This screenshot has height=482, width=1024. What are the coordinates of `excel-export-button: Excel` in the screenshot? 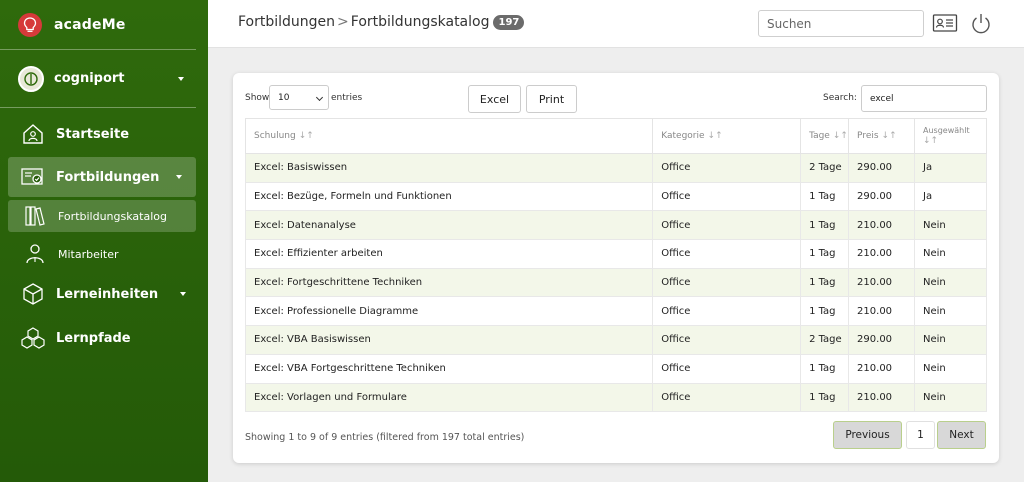 It's located at (494, 99).